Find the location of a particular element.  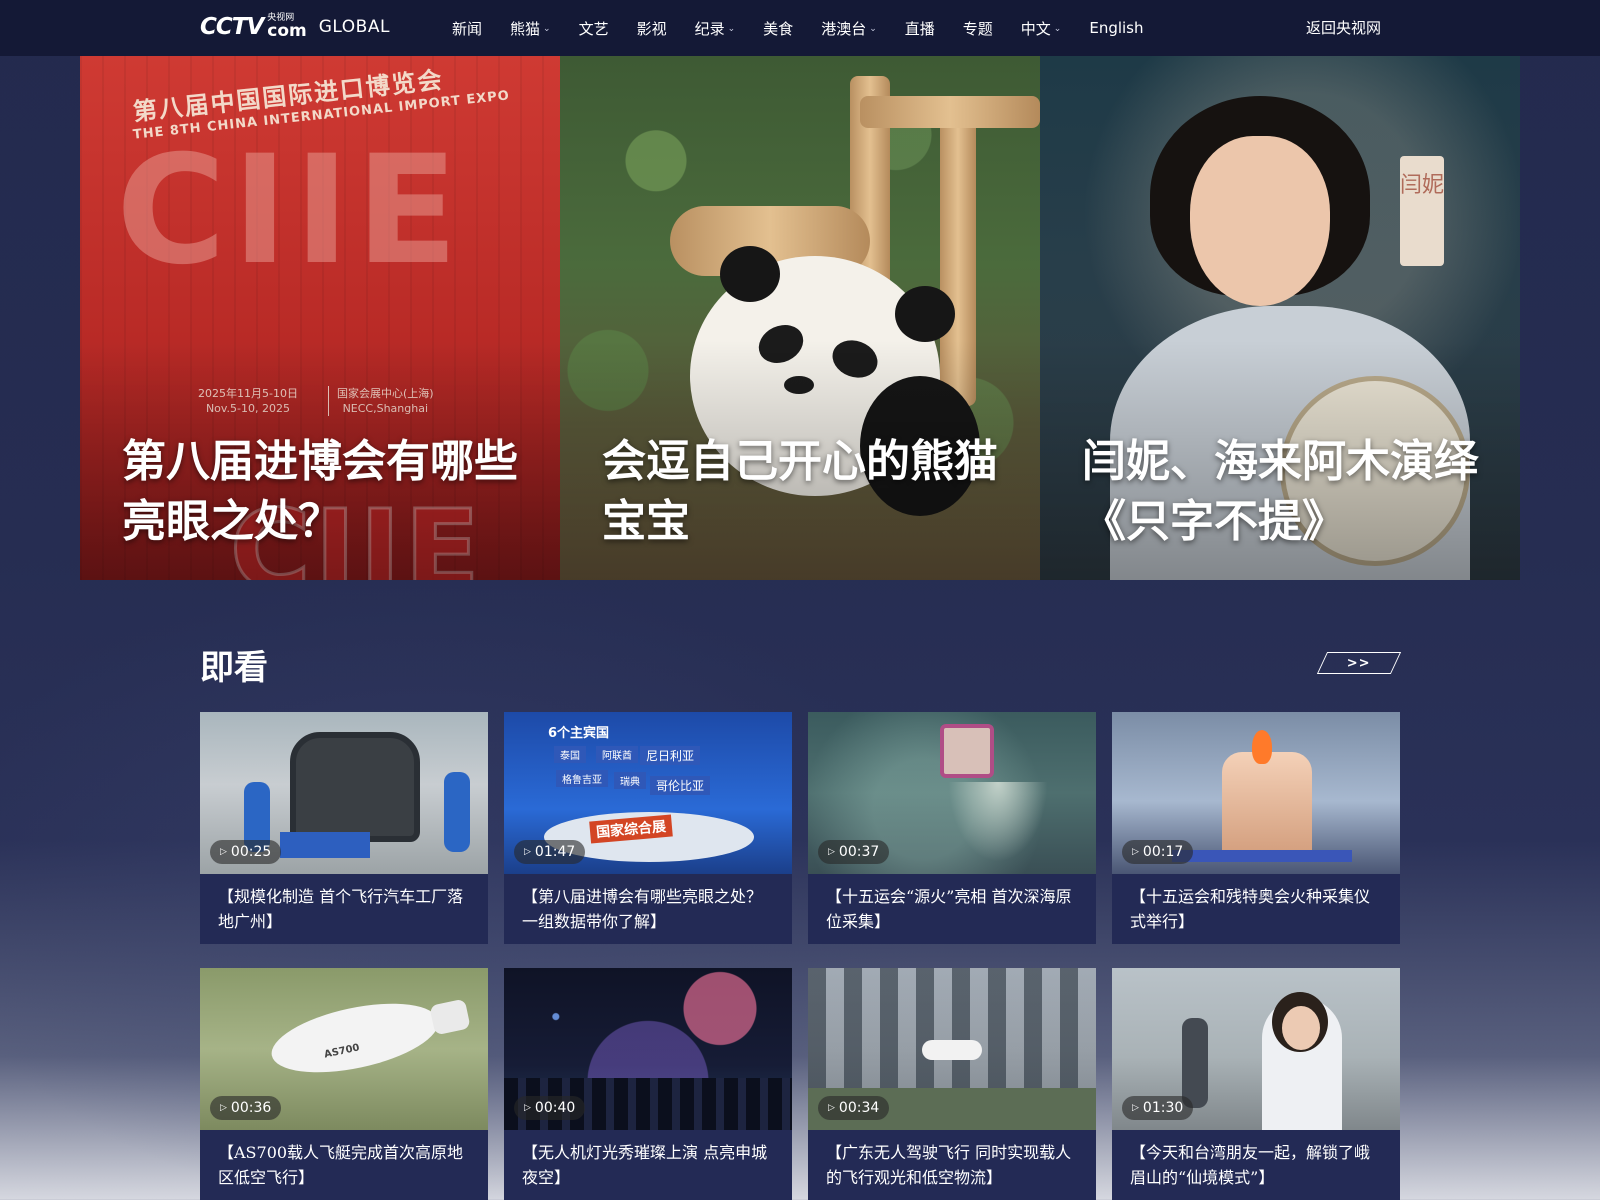

nav-label: 美食 is located at coordinates (778, 28).